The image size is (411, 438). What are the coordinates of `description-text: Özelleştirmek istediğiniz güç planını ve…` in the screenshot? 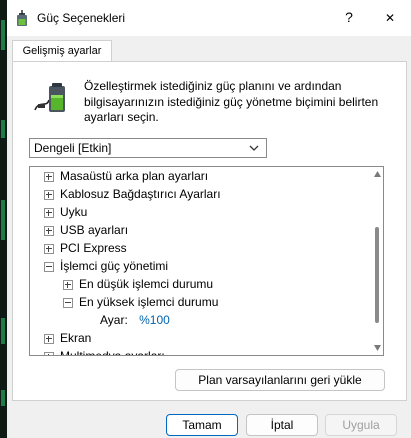 It's located at (231, 101).